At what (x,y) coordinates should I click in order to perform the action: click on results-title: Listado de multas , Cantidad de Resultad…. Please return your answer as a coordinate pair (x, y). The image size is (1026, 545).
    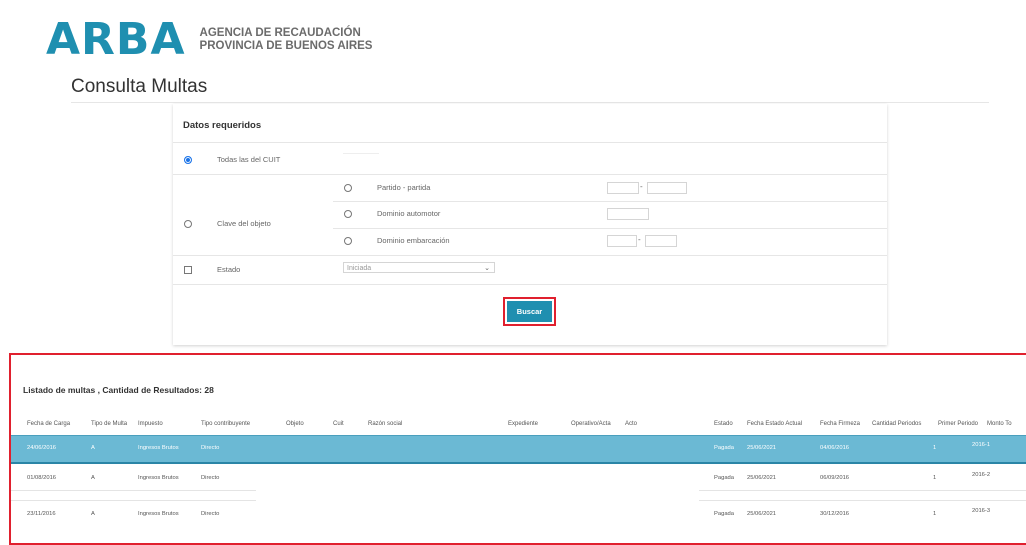
    Looking at the image, I should click on (118, 390).